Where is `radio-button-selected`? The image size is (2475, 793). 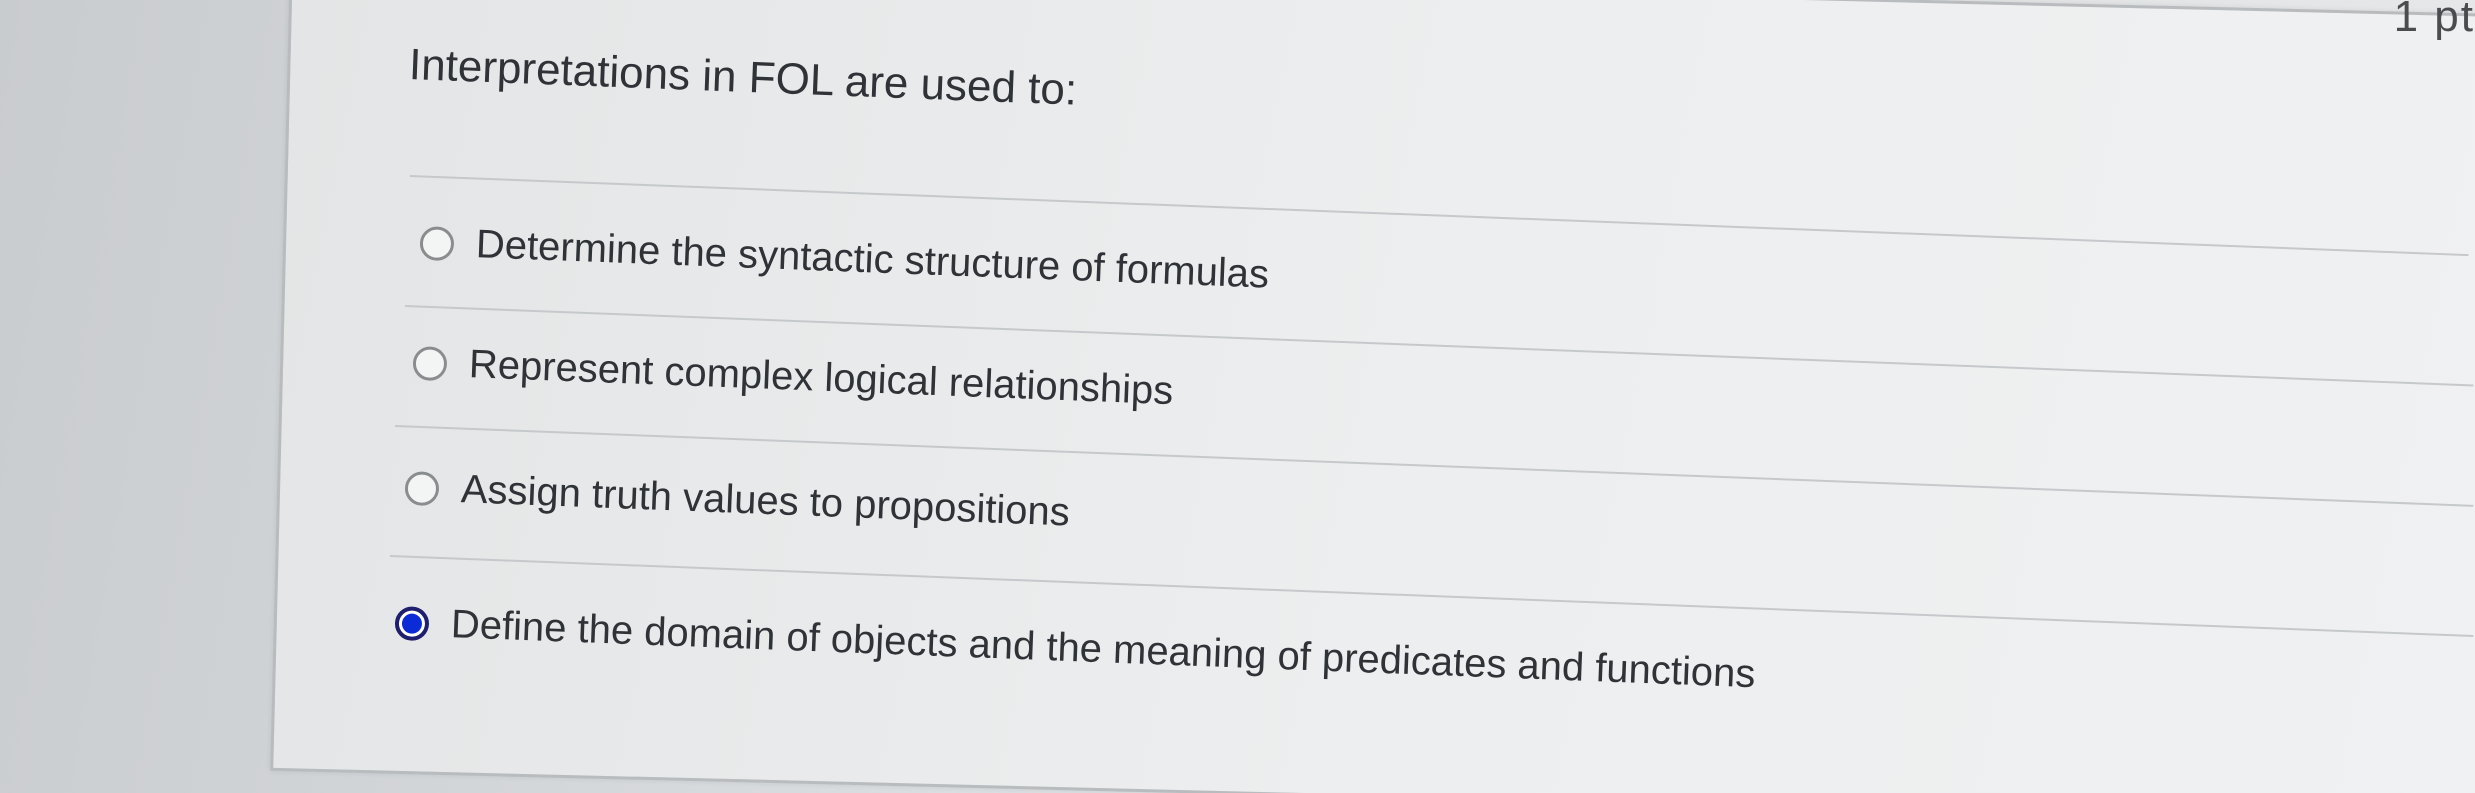
radio-button-selected is located at coordinates (412, 623).